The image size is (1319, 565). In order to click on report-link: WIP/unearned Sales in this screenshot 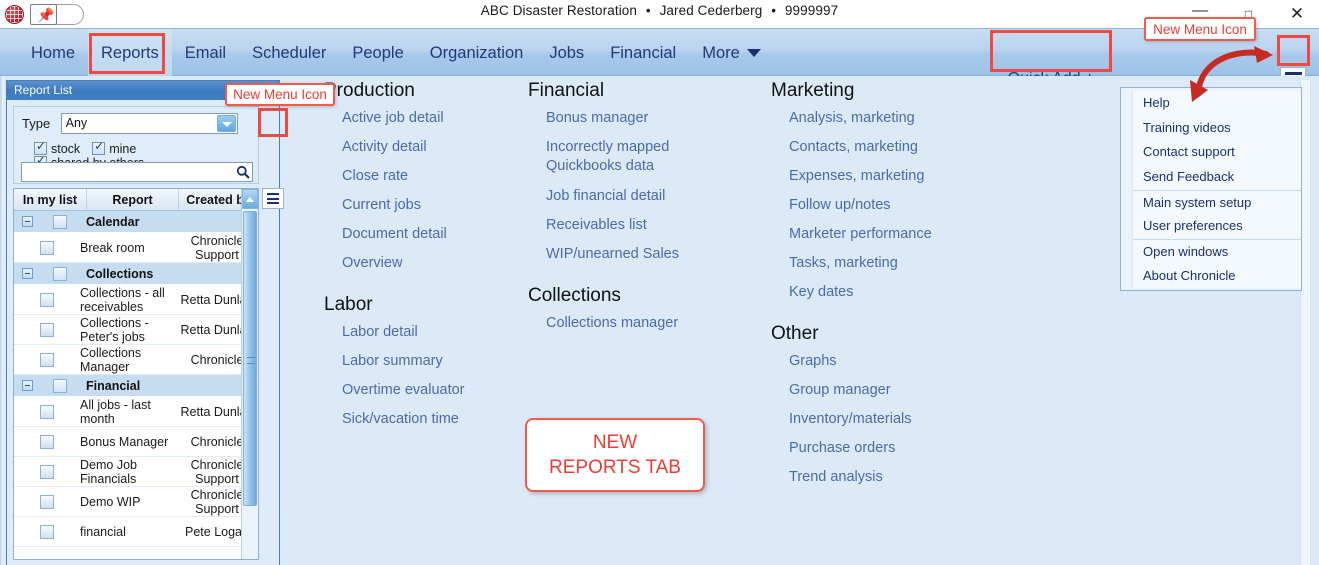, I will do `click(612, 254)`.